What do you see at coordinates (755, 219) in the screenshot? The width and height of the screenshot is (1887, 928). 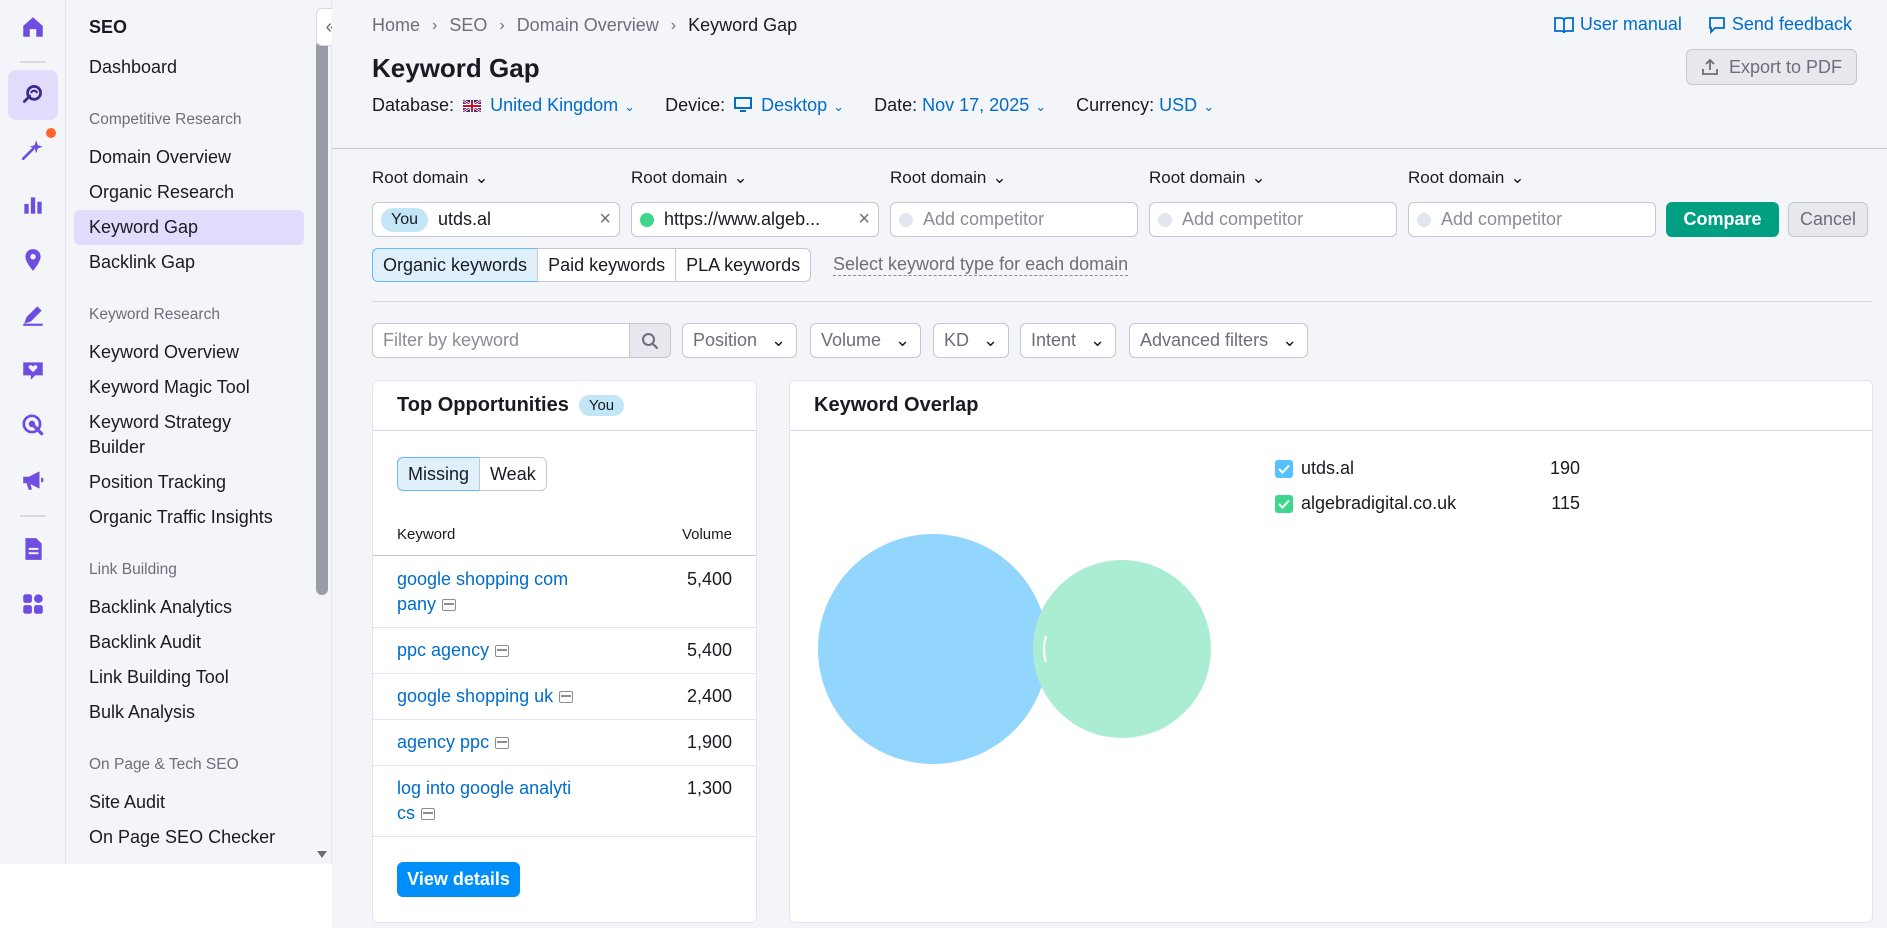 I see `competitor-domain-input: https://www.algeb... ×` at bounding box center [755, 219].